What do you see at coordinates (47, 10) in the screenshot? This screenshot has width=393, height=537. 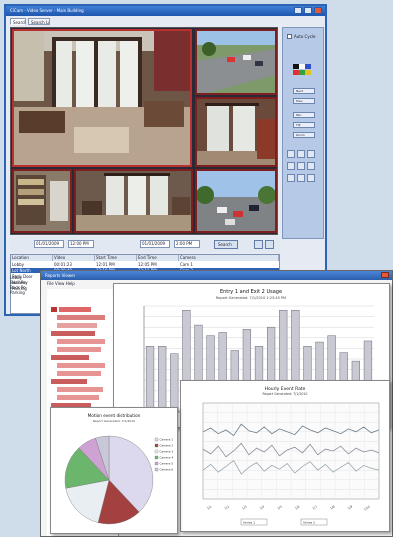 I see `window-title: CiCam - Video Server - Main Building` at bounding box center [47, 10].